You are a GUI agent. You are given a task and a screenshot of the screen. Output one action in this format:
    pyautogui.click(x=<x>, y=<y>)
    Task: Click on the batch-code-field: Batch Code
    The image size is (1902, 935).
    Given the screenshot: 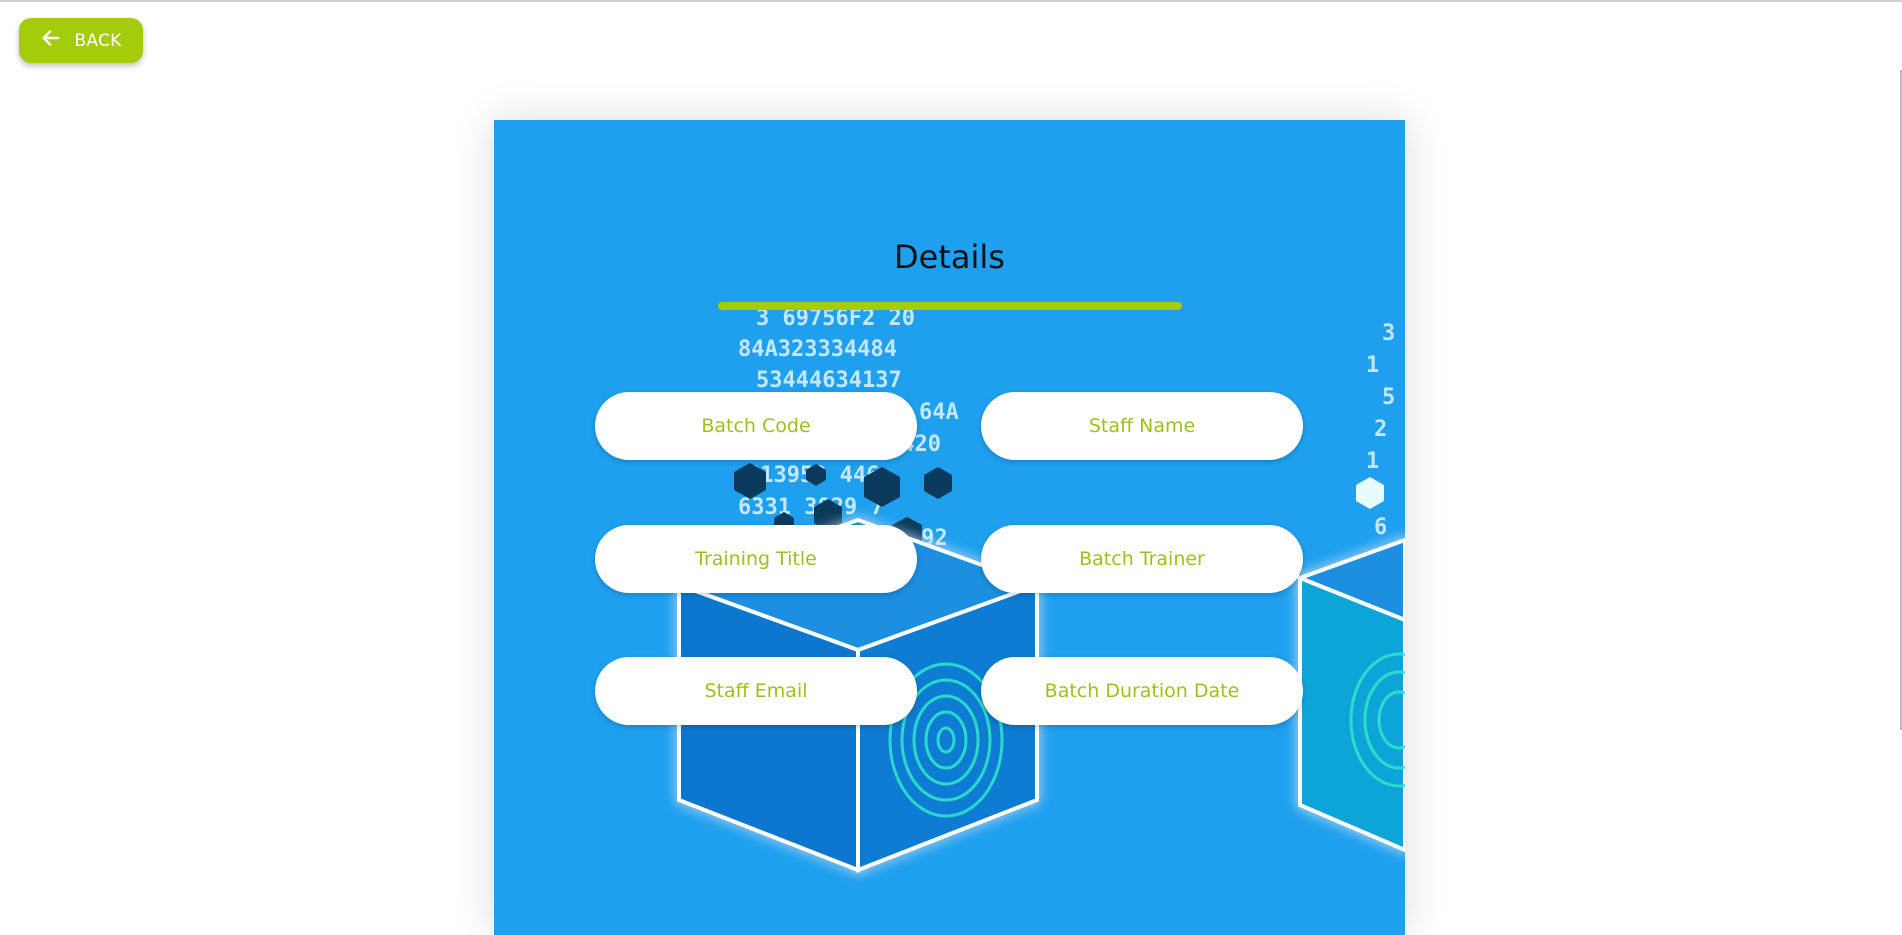 What is the action you would take?
    pyautogui.click(x=756, y=426)
    